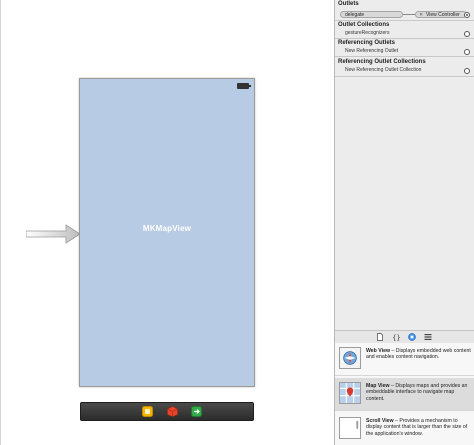 The width and height of the screenshot is (474, 445). Describe the element at coordinates (350, 358) in the screenshot. I see `web-view-icon` at that location.